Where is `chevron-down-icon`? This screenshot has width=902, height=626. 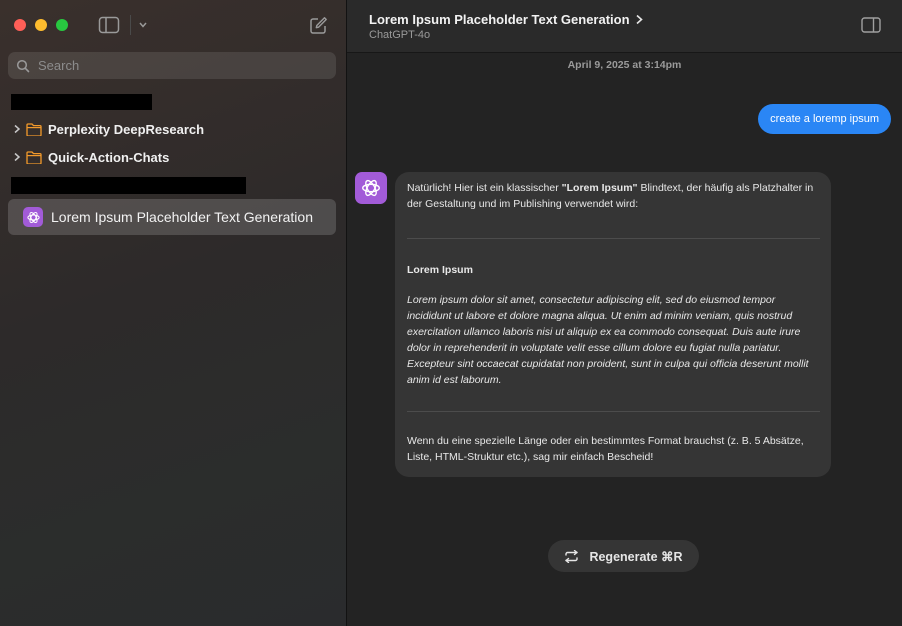 chevron-down-icon is located at coordinates (143, 25).